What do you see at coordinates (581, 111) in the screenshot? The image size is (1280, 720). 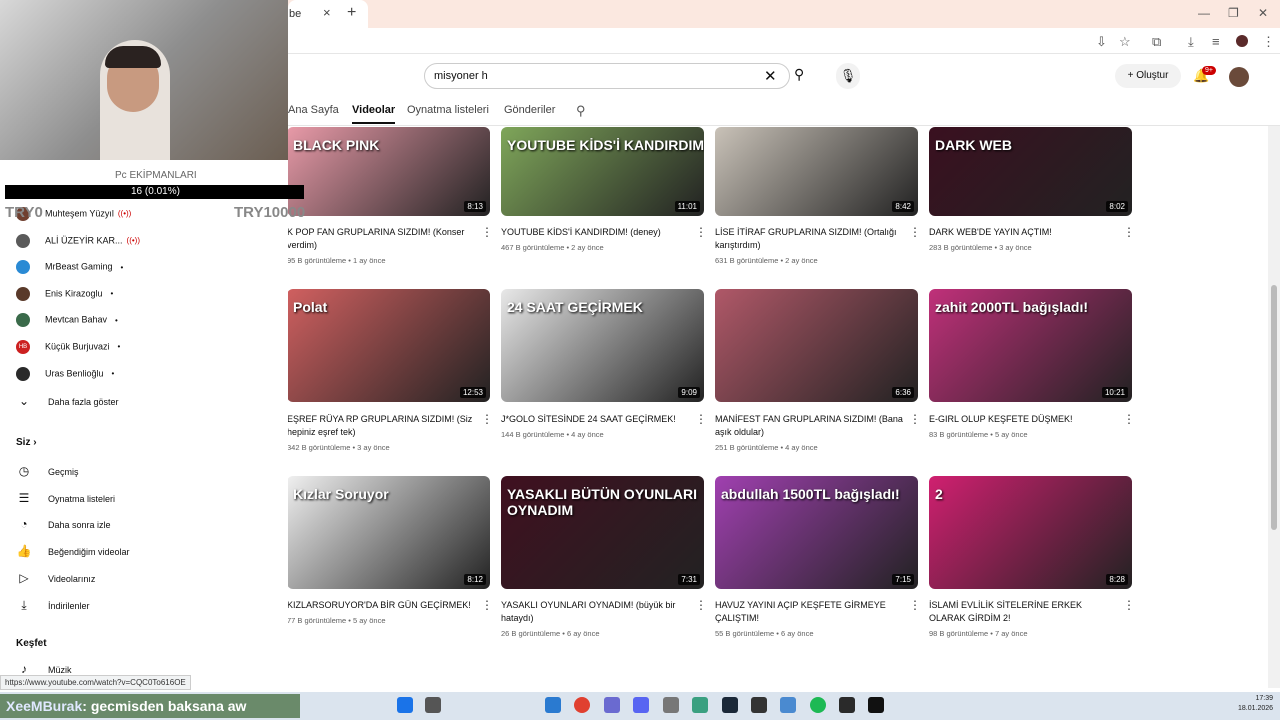 I see `channel-search-icon: ⚲` at bounding box center [581, 111].